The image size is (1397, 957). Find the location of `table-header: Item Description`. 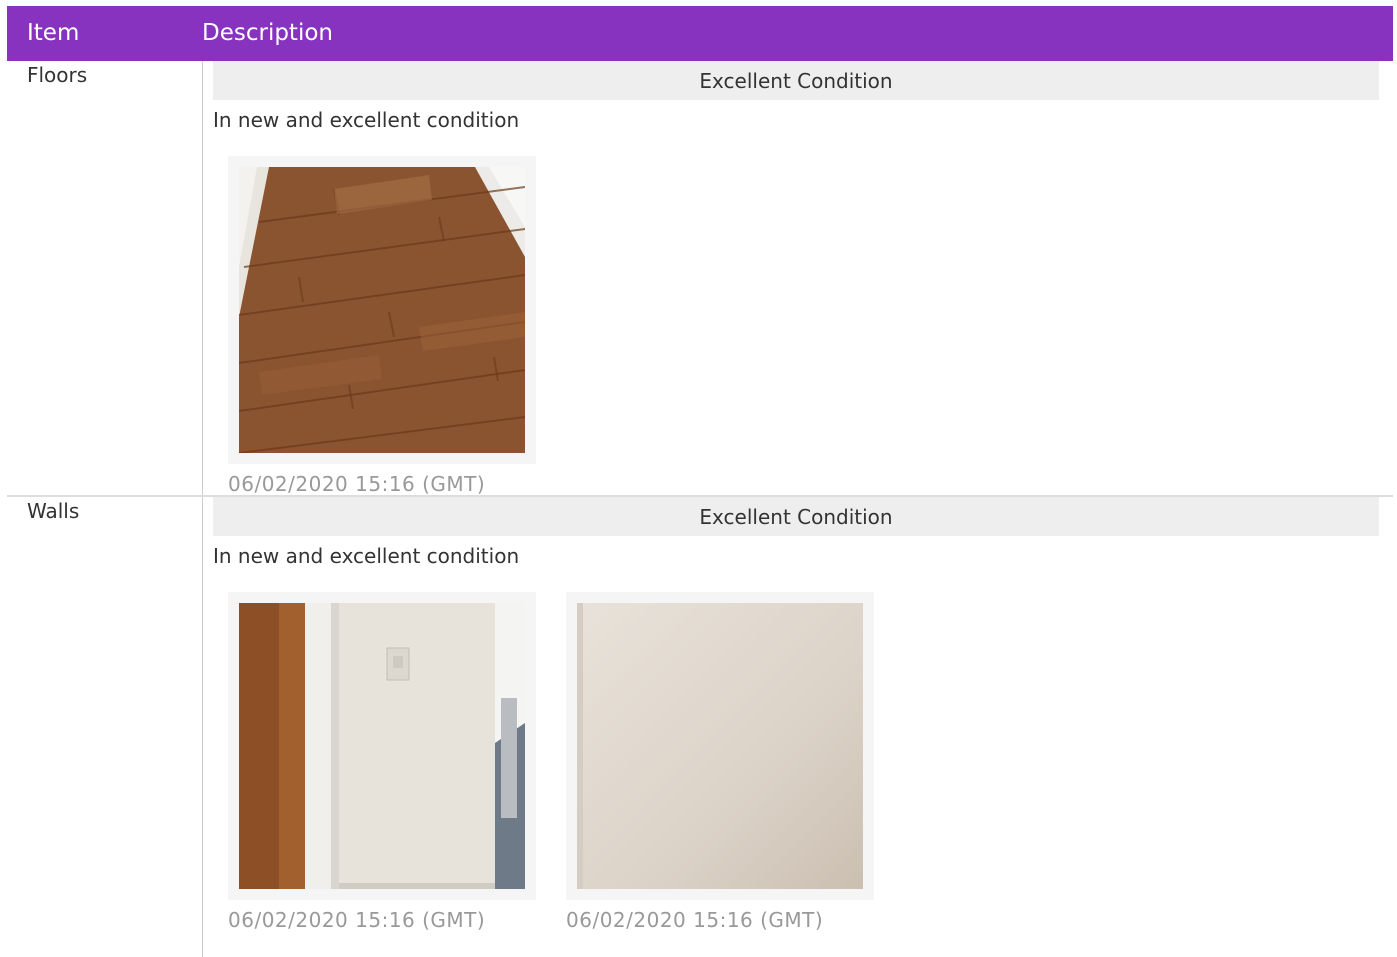

table-header: Item Description is located at coordinates (700, 33).